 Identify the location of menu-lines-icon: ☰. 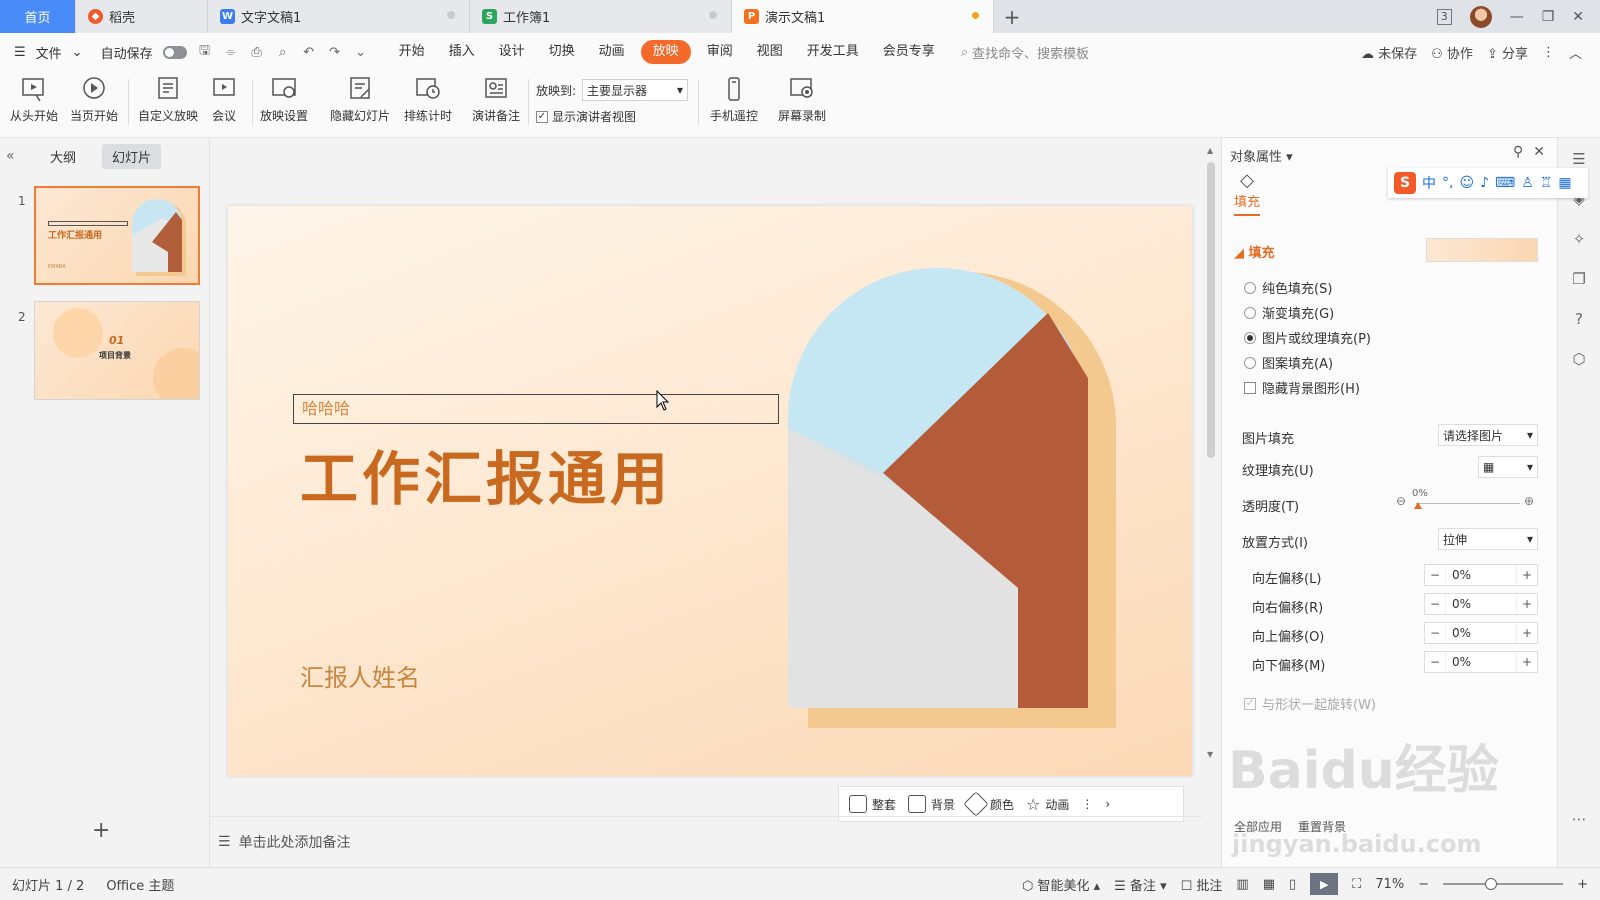
(1578, 159).